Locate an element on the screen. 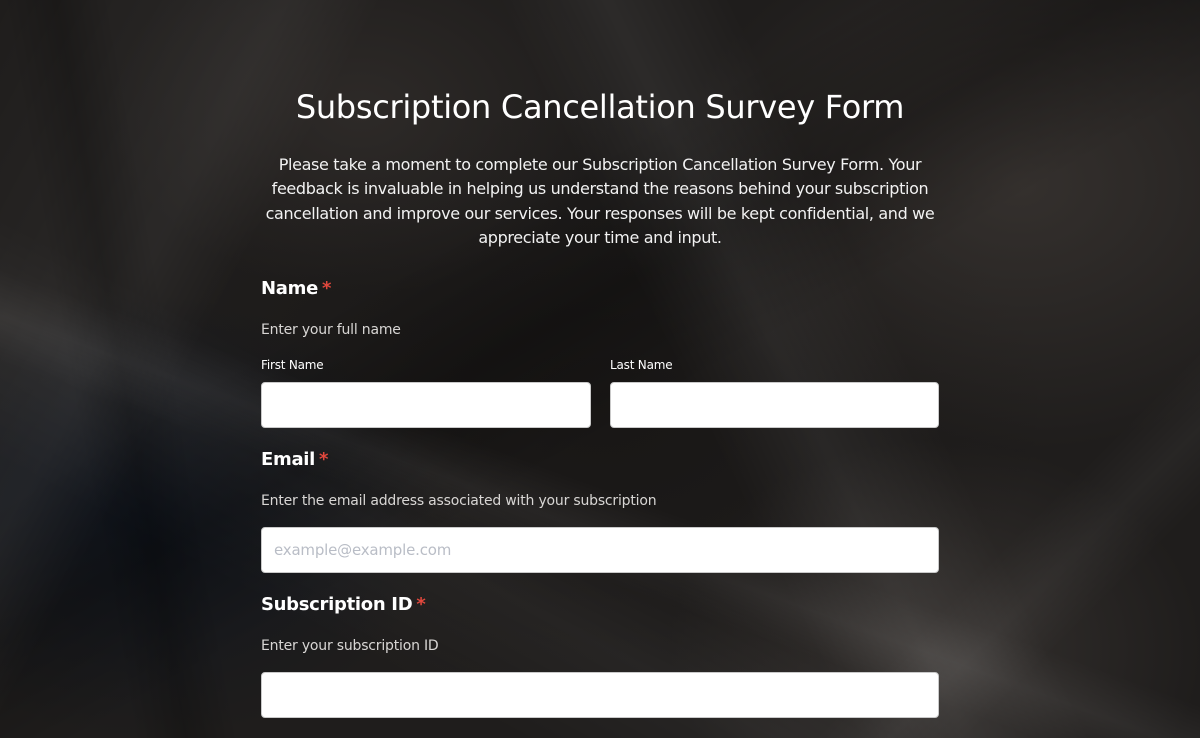  name-help-text: Enter your full name is located at coordinates (331, 330).